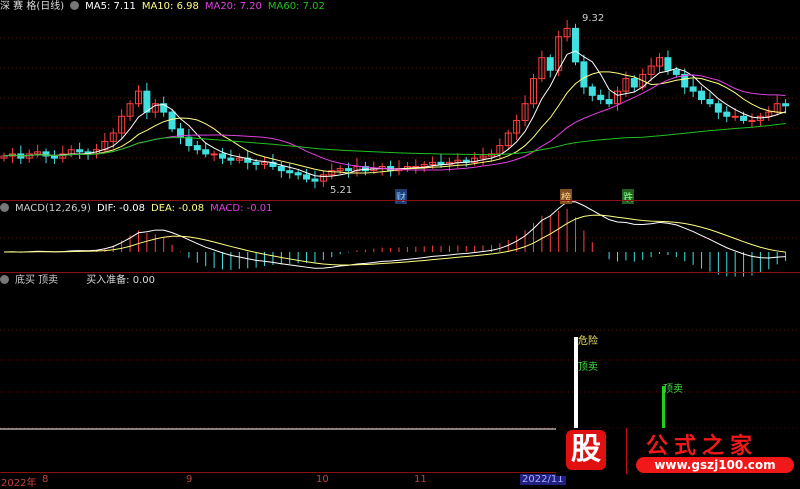 This screenshot has height=489, width=800. What do you see at coordinates (341, 190) in the screenshot?
I see `low-price-label: 5.21` at bounding box center [341, 190].